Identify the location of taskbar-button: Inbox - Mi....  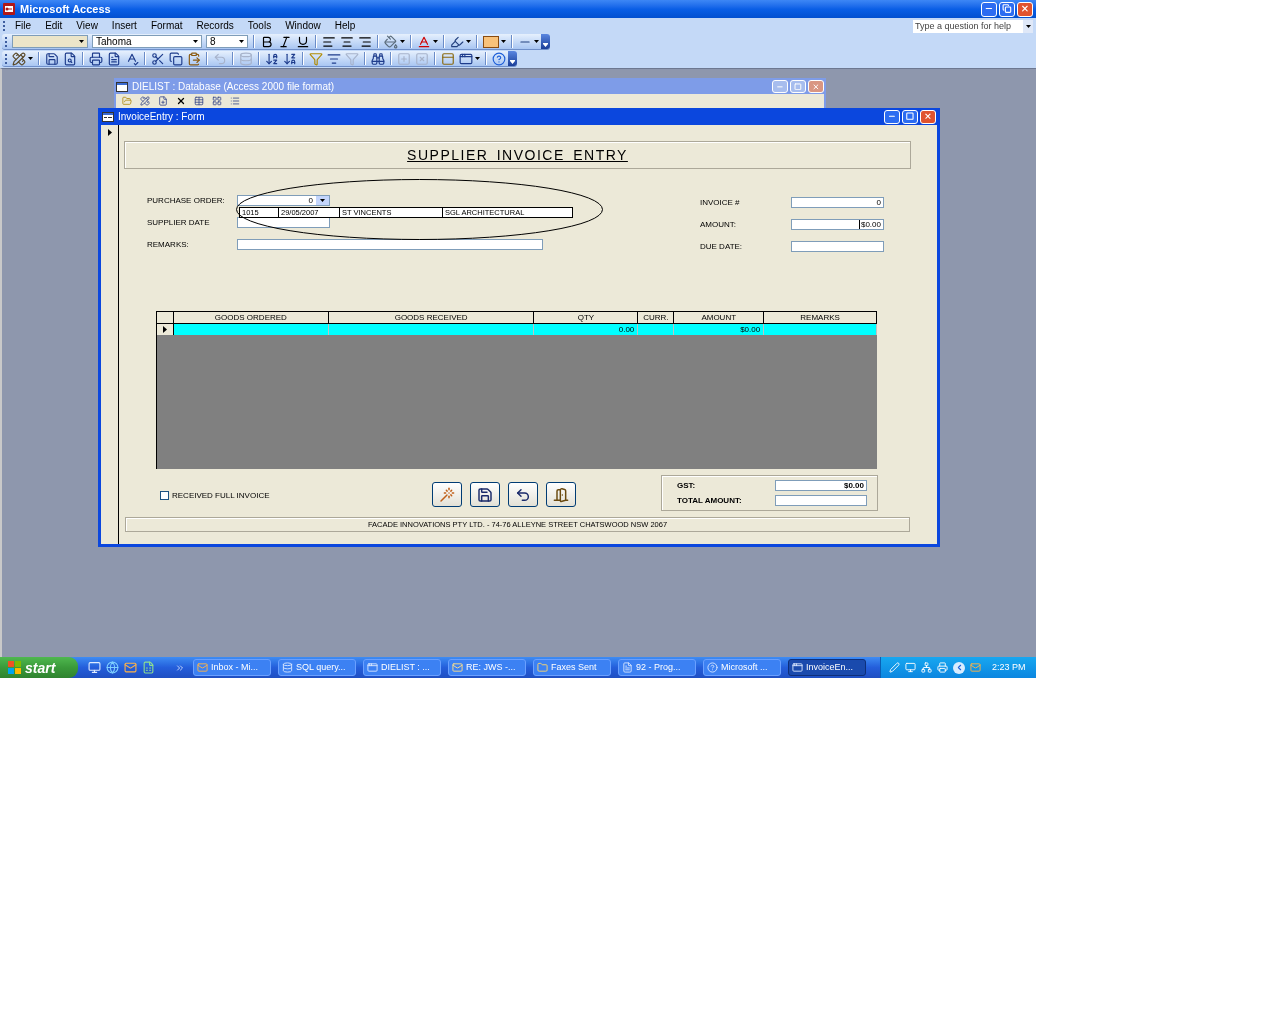
(232, 667).